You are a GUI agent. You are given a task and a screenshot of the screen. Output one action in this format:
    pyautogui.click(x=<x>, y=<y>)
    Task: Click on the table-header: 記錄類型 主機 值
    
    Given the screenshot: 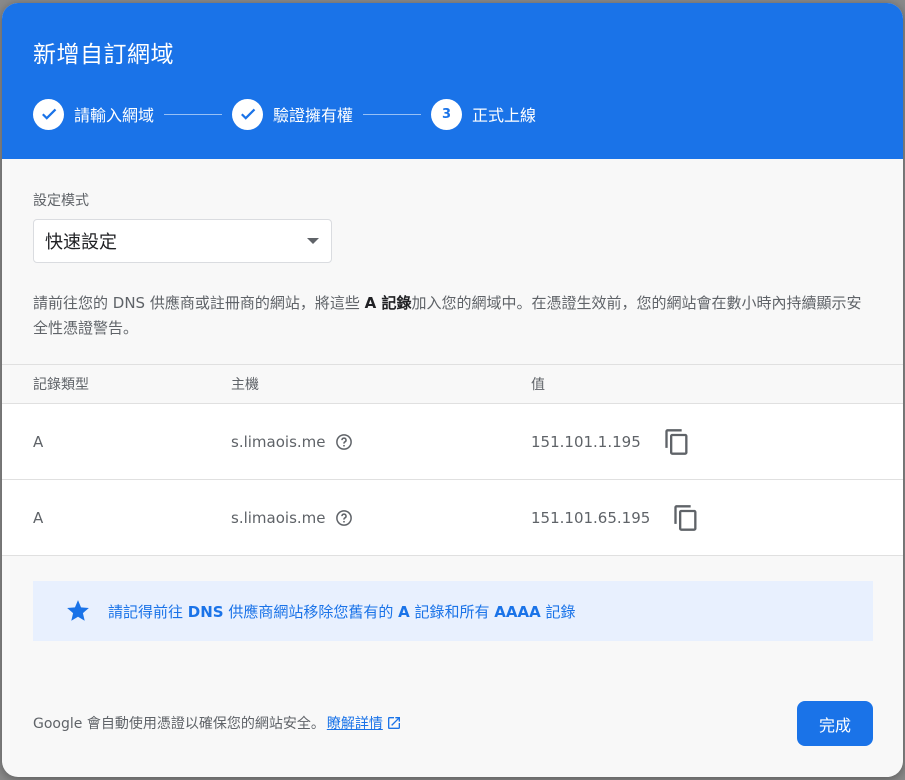 What is the action you would take?
    pyautogui.click(x=452, y=384)
    